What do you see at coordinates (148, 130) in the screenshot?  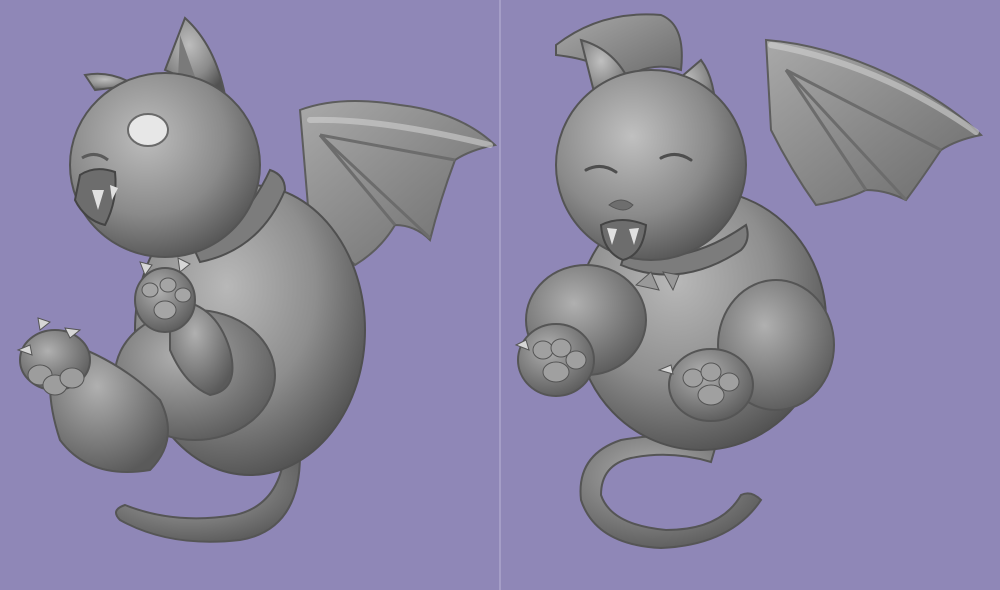 I see `eye-left-view` at bounding box center [148, 130].